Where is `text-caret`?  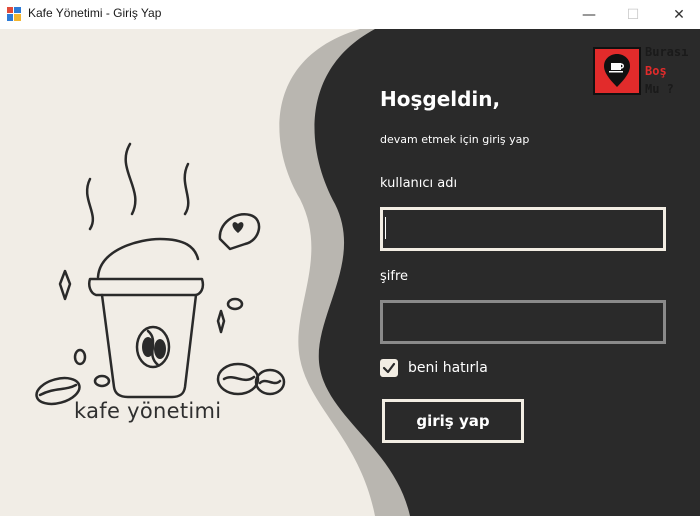
text-caret is located at coordinates (385, 228).